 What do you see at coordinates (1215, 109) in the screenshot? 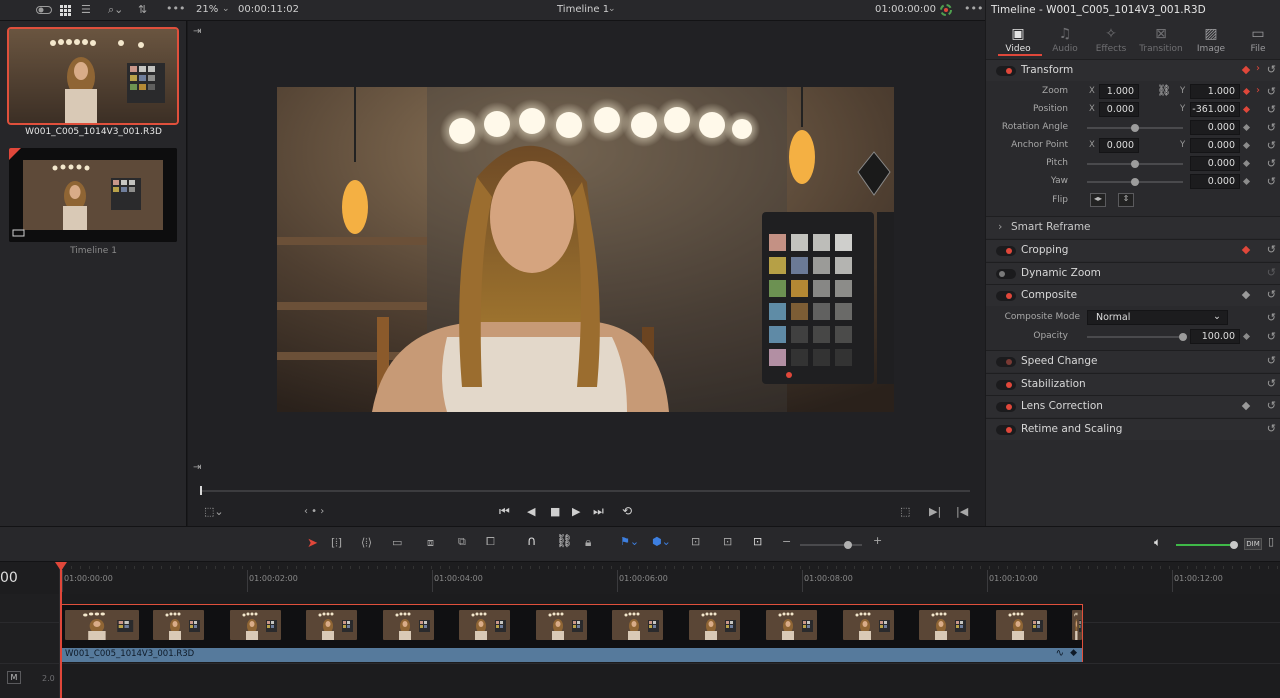
I see `position-y-field: -361.000` at bounding box center [1215, 109].